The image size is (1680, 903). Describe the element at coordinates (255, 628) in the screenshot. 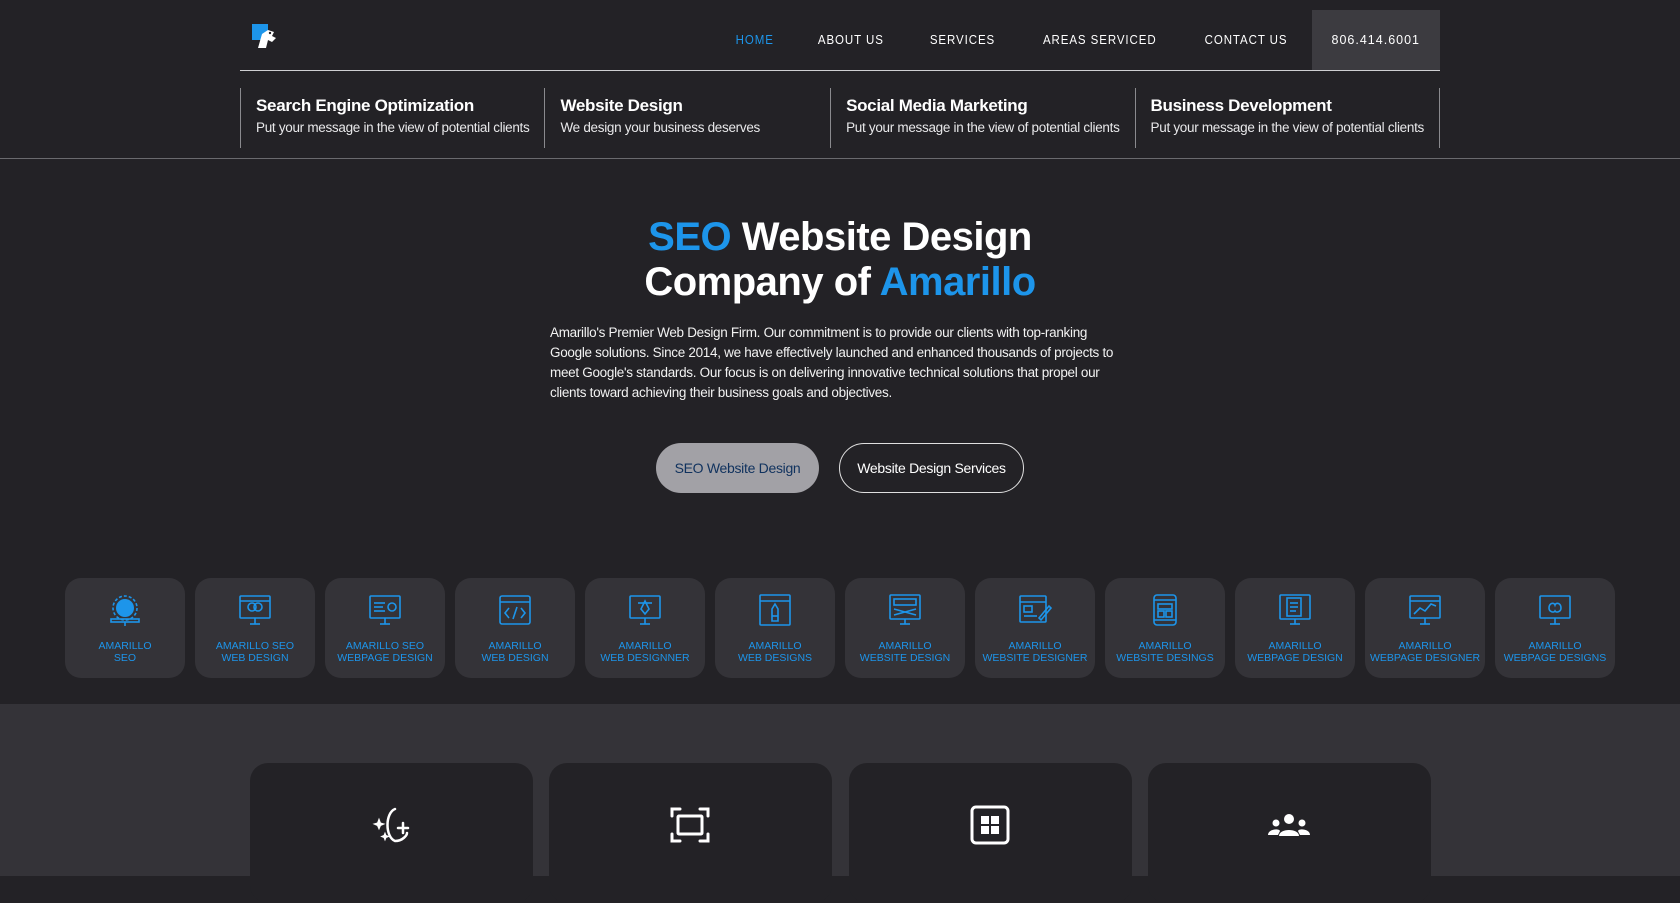

I see `tile-amarillo-seo-web-design: AMARILLO SEO WEB DESIGN` at that location.